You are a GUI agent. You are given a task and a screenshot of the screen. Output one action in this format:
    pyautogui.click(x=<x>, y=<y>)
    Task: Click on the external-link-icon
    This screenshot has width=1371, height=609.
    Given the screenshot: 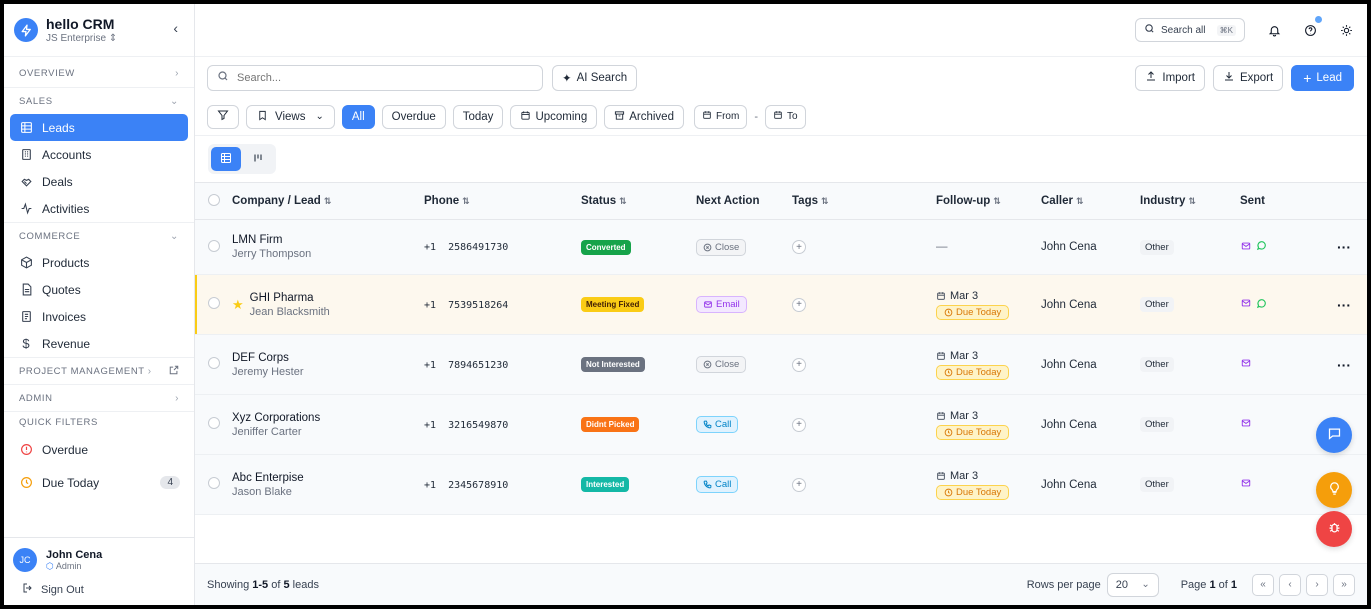 What is the action you would take?
    pyautogui.click(x=174, y=371)
    